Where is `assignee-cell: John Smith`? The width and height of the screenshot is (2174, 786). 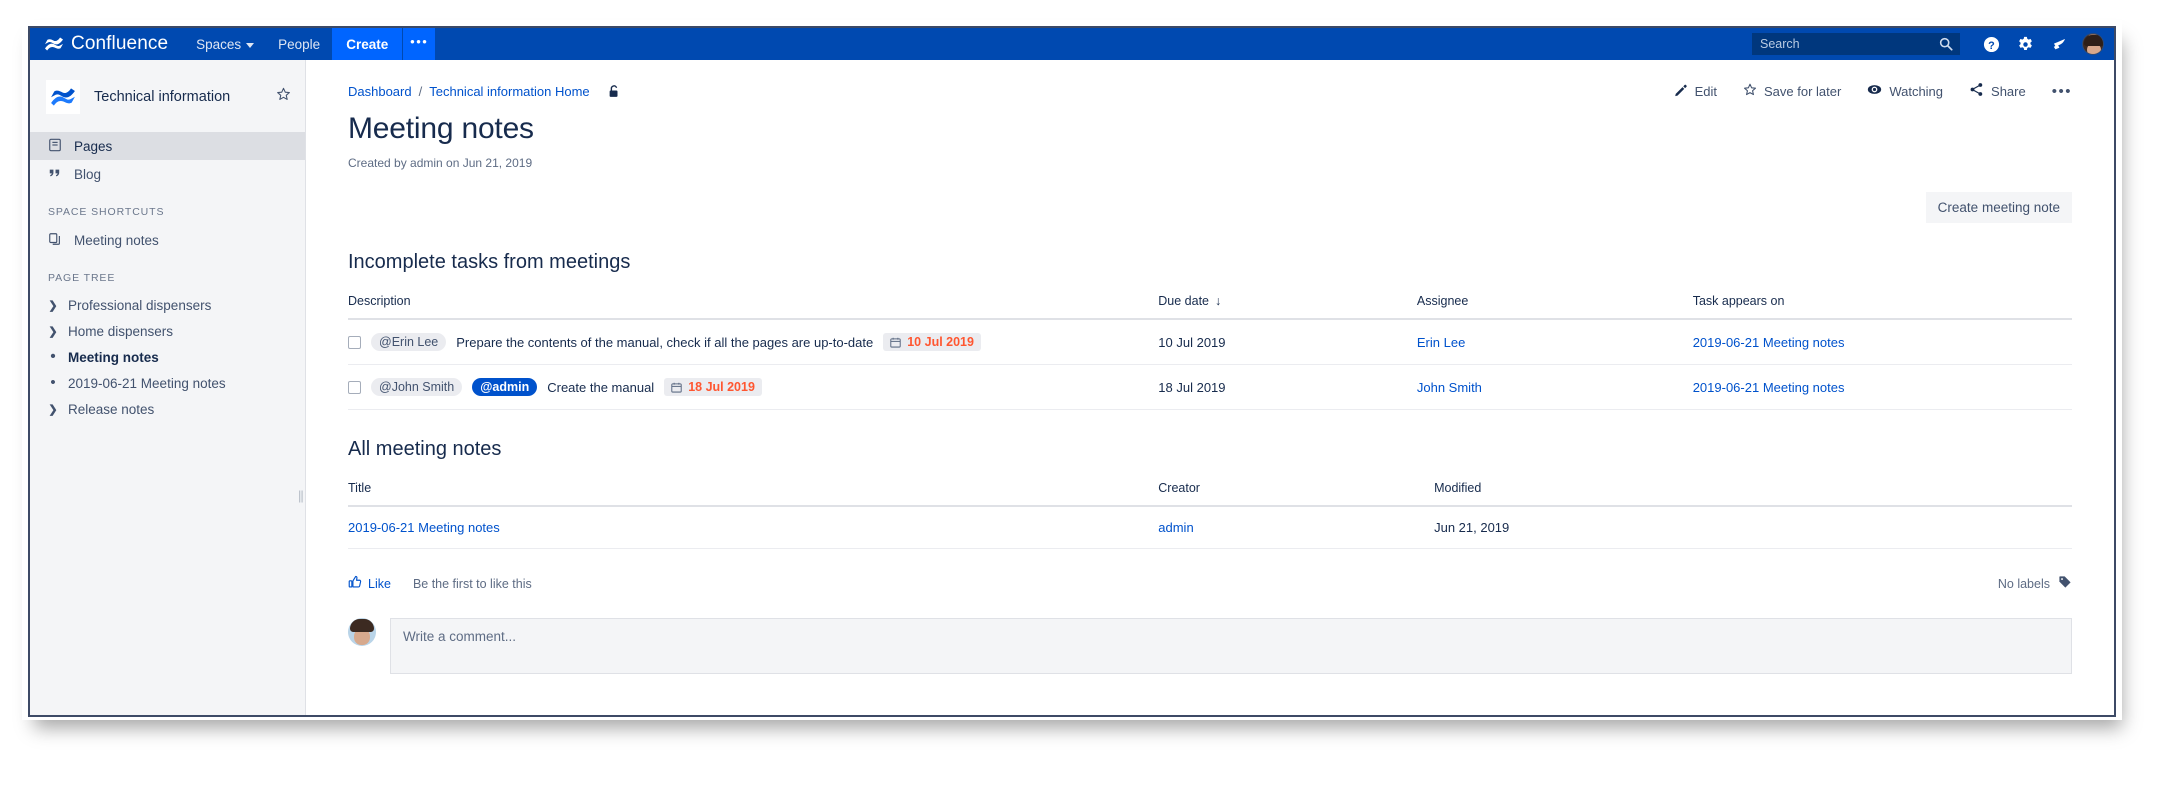
assignee-cell: John Smith is located at coordinates (1554, 387).